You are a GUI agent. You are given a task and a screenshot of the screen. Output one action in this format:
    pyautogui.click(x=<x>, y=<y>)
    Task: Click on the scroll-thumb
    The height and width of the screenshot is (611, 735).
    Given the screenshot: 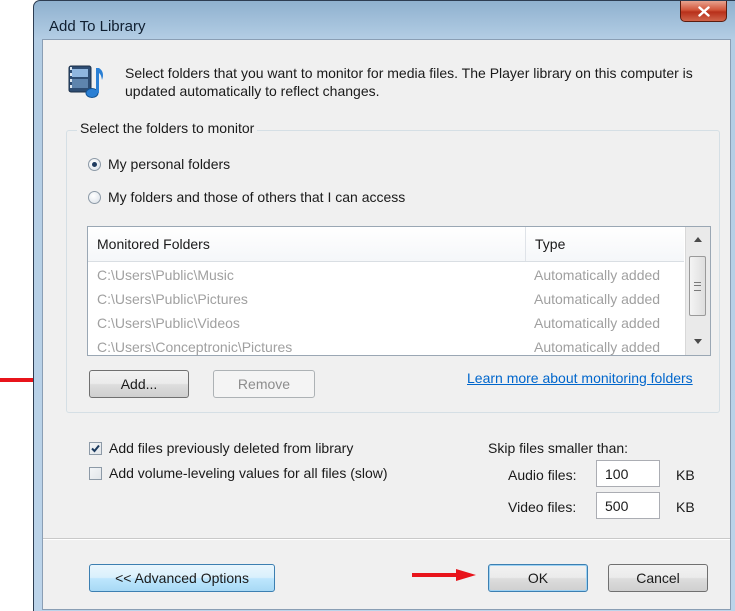 What is the action you would take?
    pyautogui.click(x=697, y=286)
    